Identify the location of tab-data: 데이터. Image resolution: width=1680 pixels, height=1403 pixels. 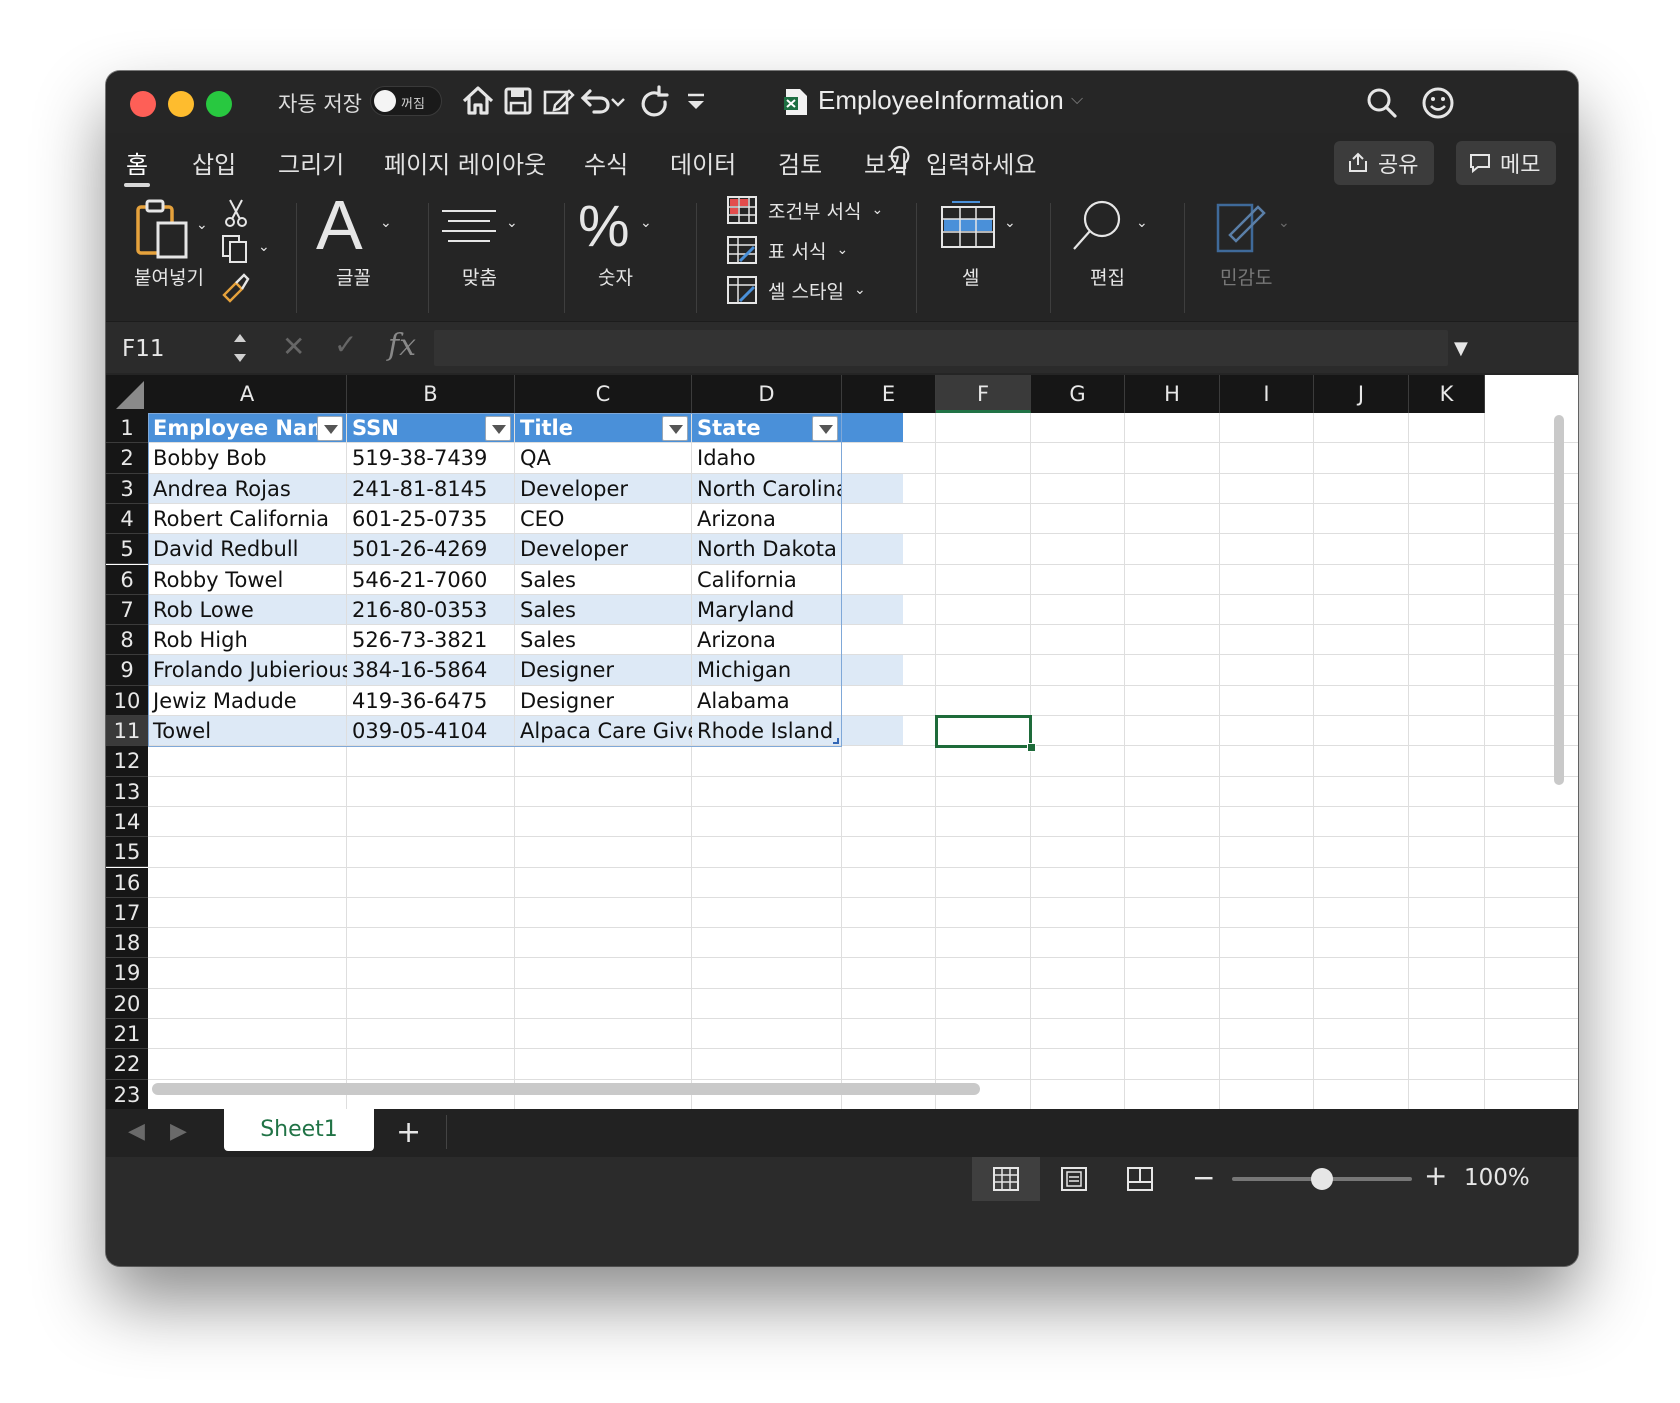
(703, 162).